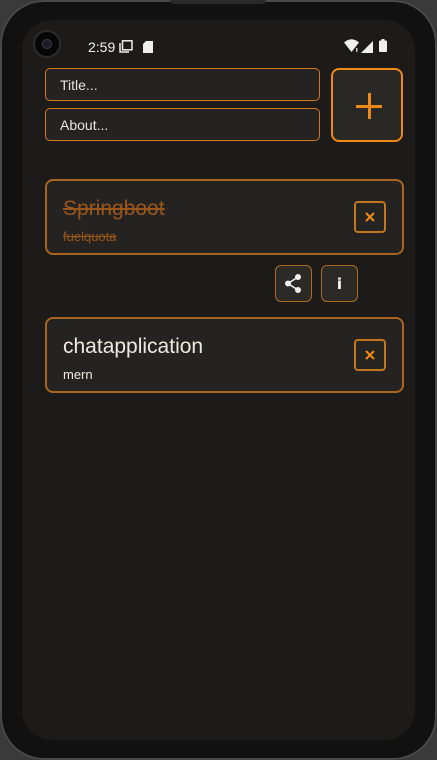 The width and height of the screenshot is (437, 760). Describe the element at coordinates (126, 49) in the screenshot. I see `screenshot-notification-icon` at that location.